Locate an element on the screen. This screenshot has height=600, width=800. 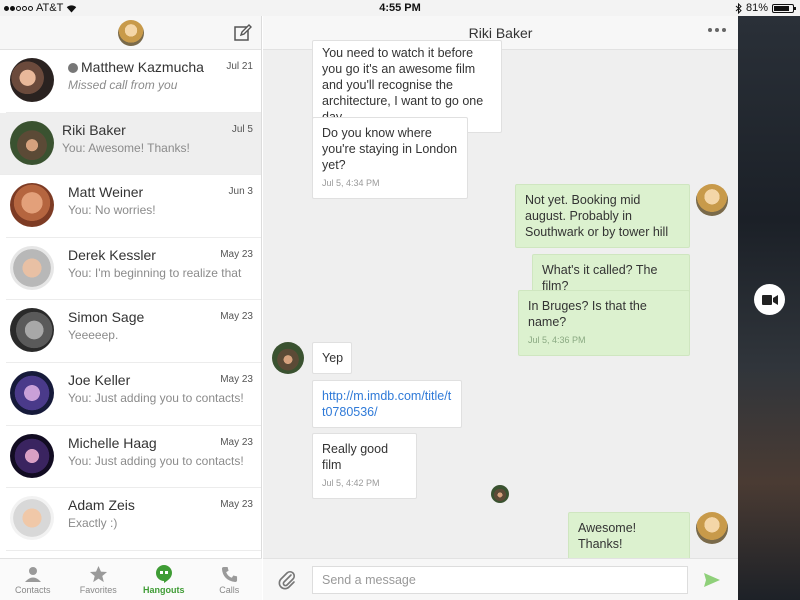
contact-name: Michelle Haag is located at coordinates (112, 442).